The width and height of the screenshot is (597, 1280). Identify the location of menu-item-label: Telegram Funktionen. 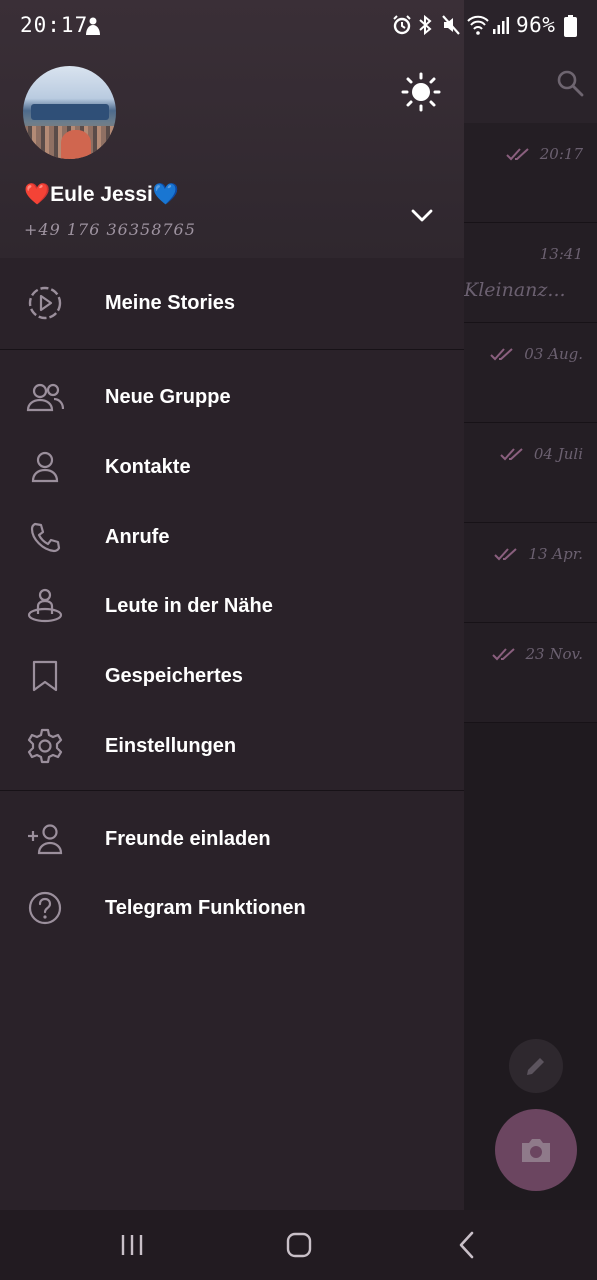
(205, 907).